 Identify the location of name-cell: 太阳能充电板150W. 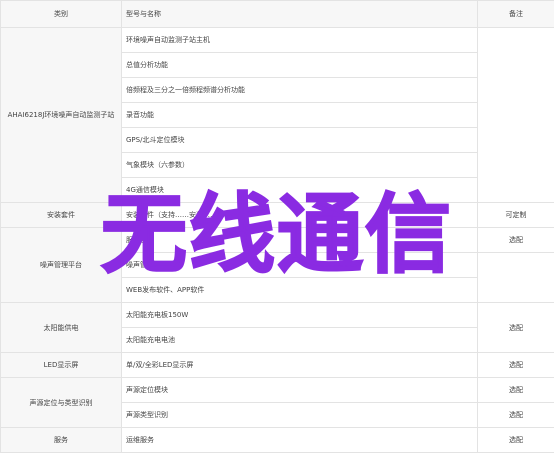
(299, 315).